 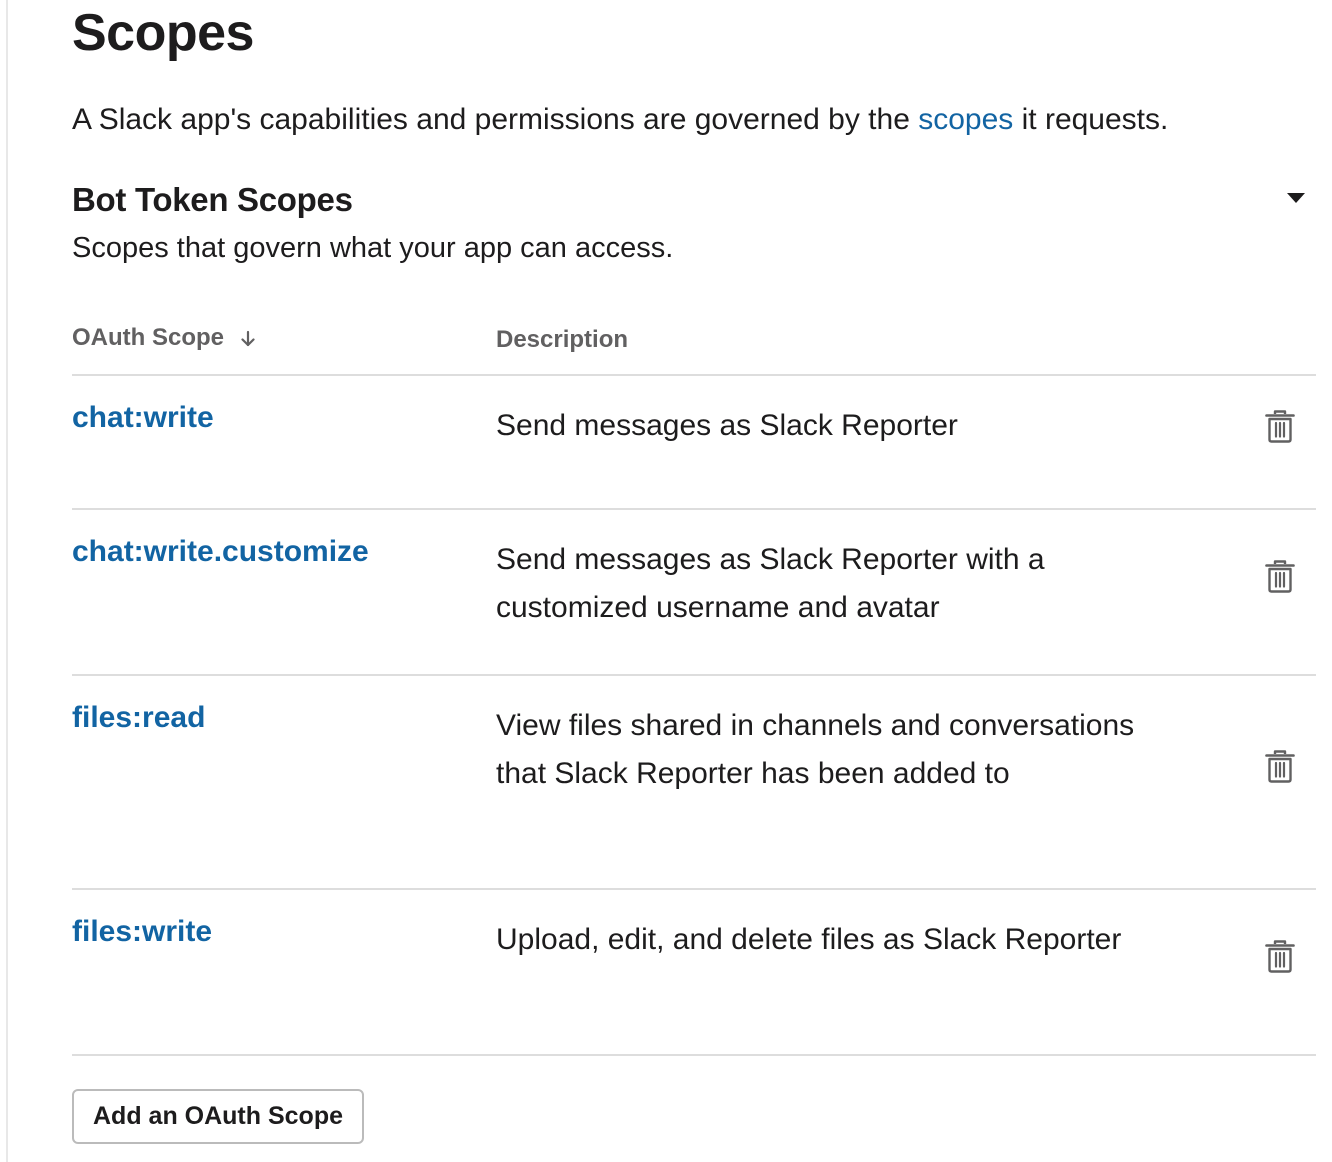 What do you see at coordinates (148, 337) in the screenshot?
I see `oauth-scope-header-label: OAuth Scope` at bounding box center [148, 337].